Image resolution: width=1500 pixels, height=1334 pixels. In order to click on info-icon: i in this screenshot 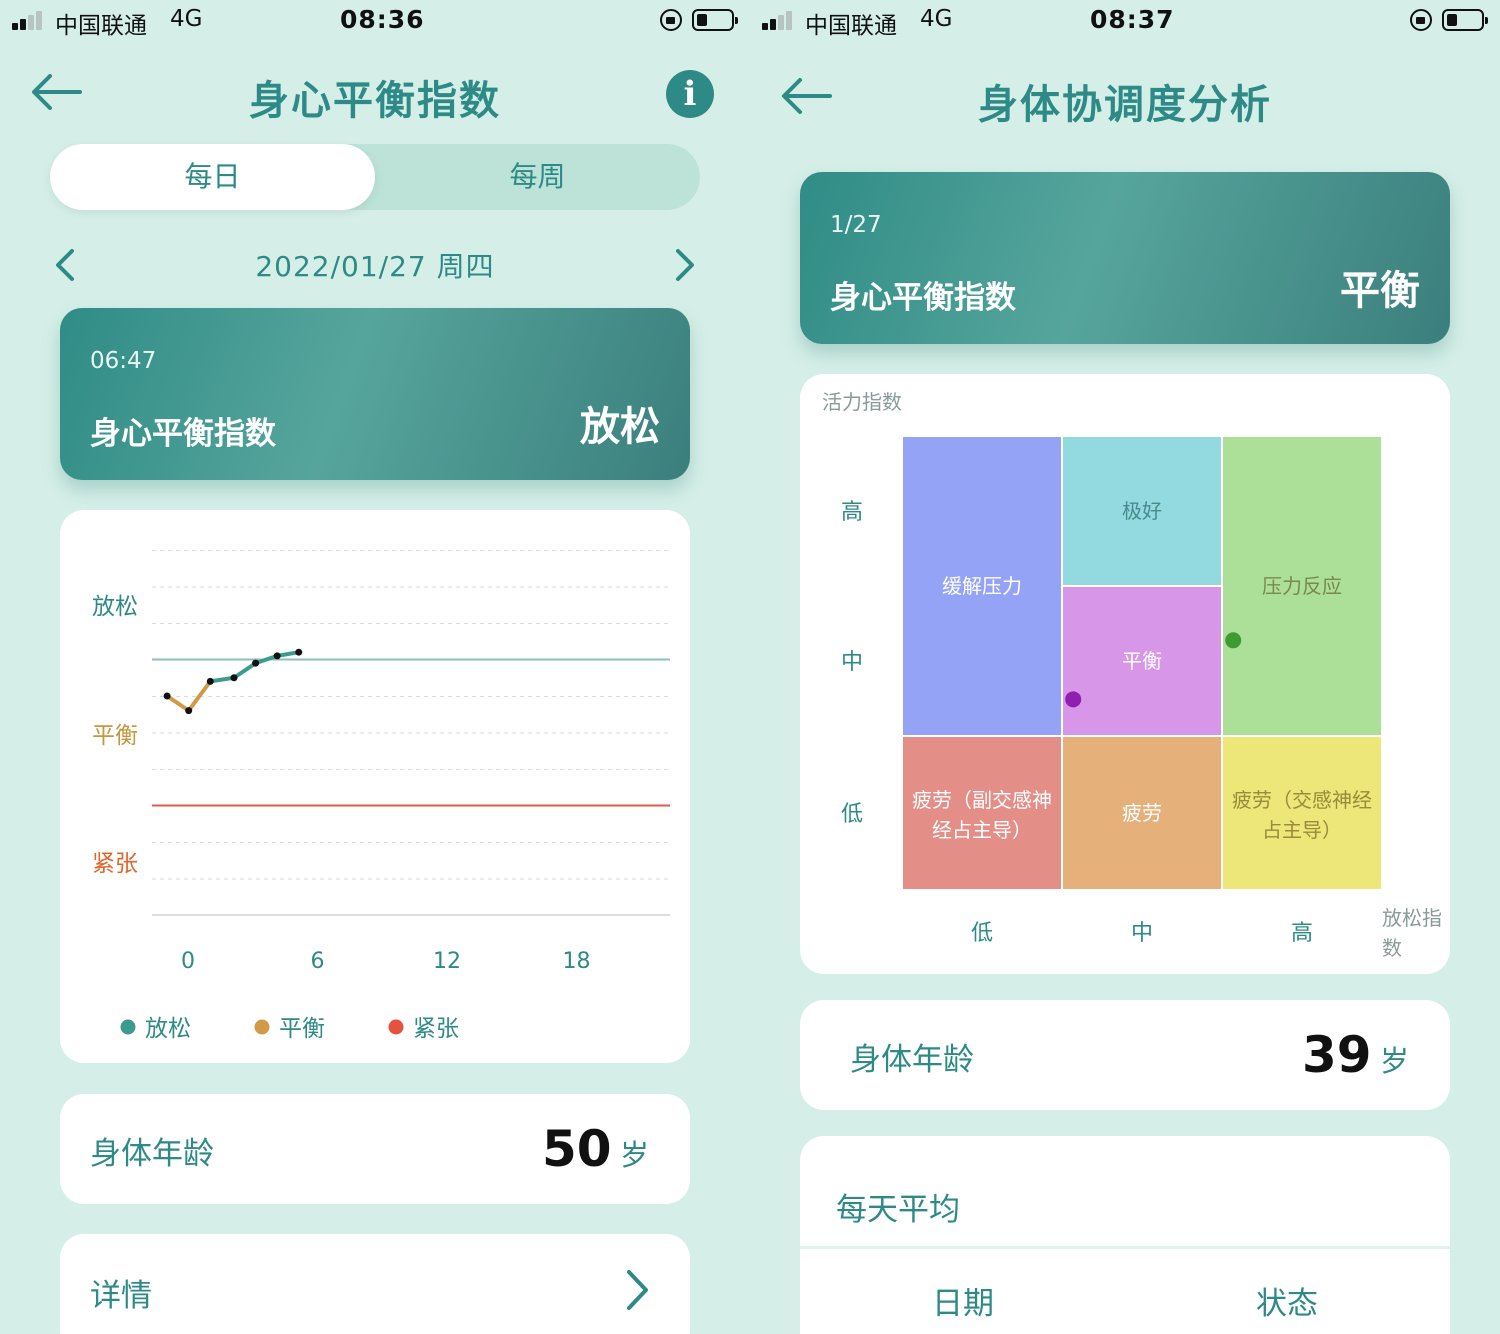, I will do `click(690, 94)`.